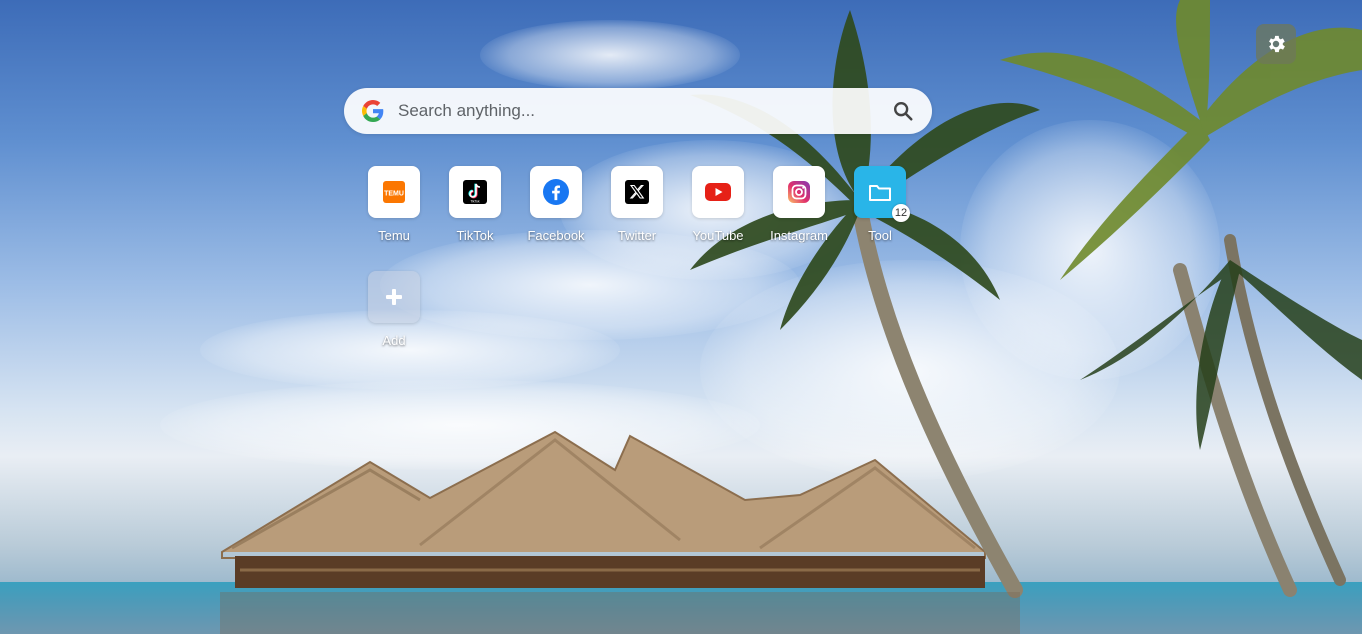  I want to click on shortcut-instagram: Instagram, so click(799, 204).